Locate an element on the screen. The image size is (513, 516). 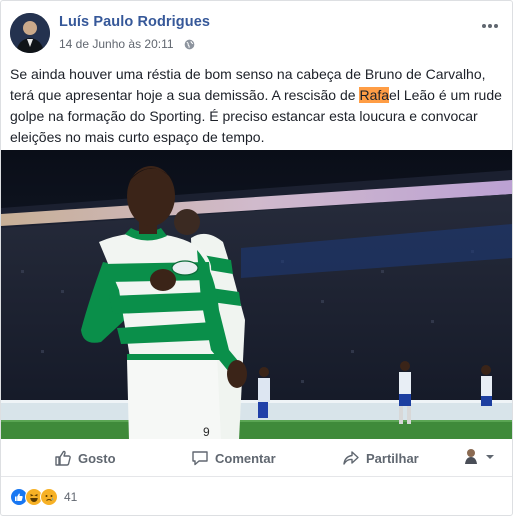
highlighted-text: Rafa is located at coordinates (374, 95).